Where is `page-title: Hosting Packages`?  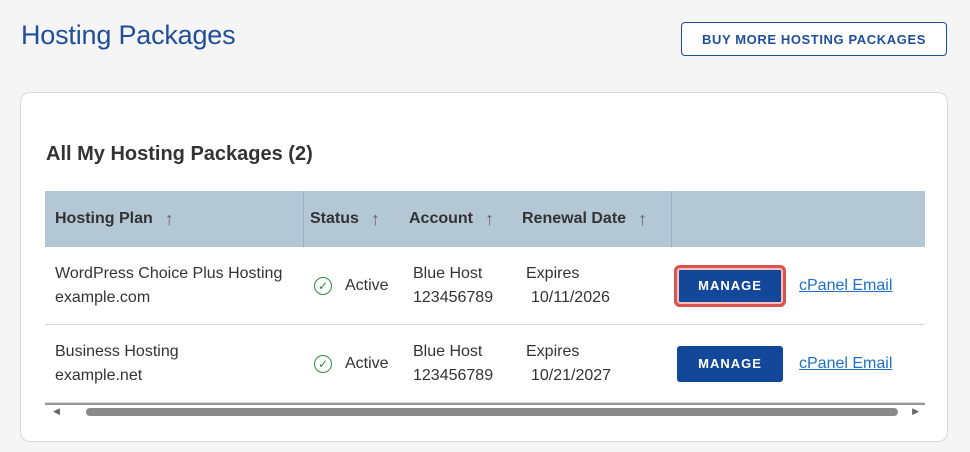 page-title: Hosting Packages is located at coordinates (128, 35).